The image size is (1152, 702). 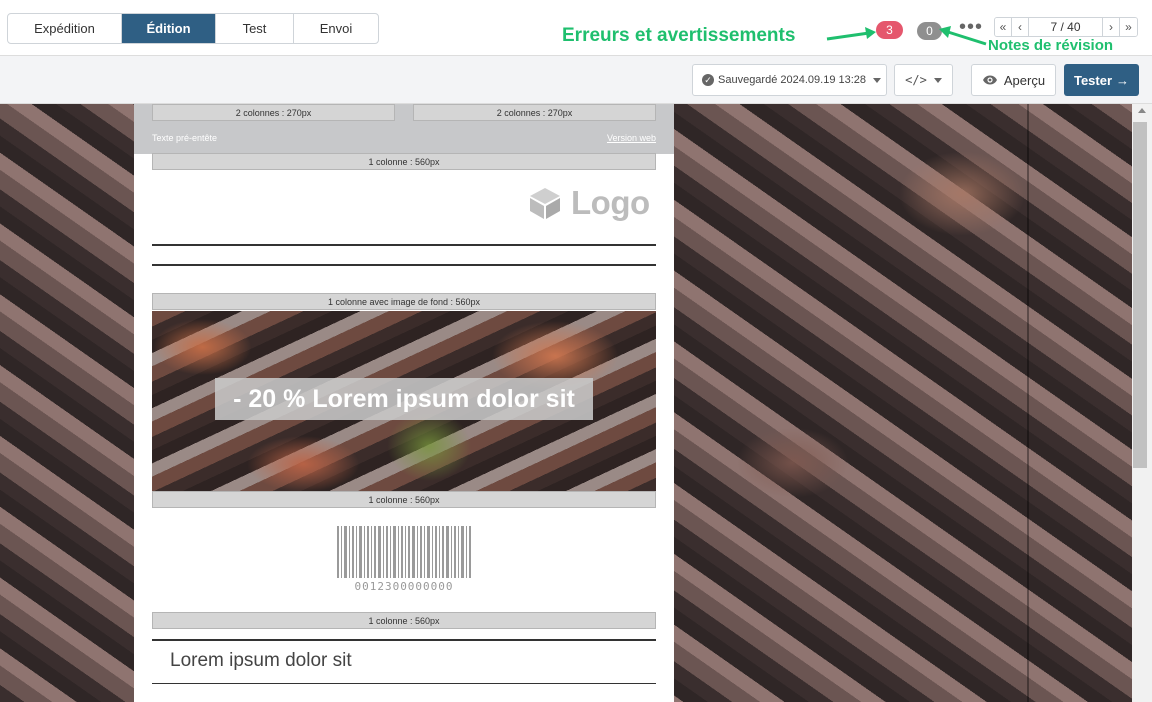 What do you see at coordinates (631, 138) in the screenshot?
I see `web-version-link: Version web` at bounding box center [631, 138].